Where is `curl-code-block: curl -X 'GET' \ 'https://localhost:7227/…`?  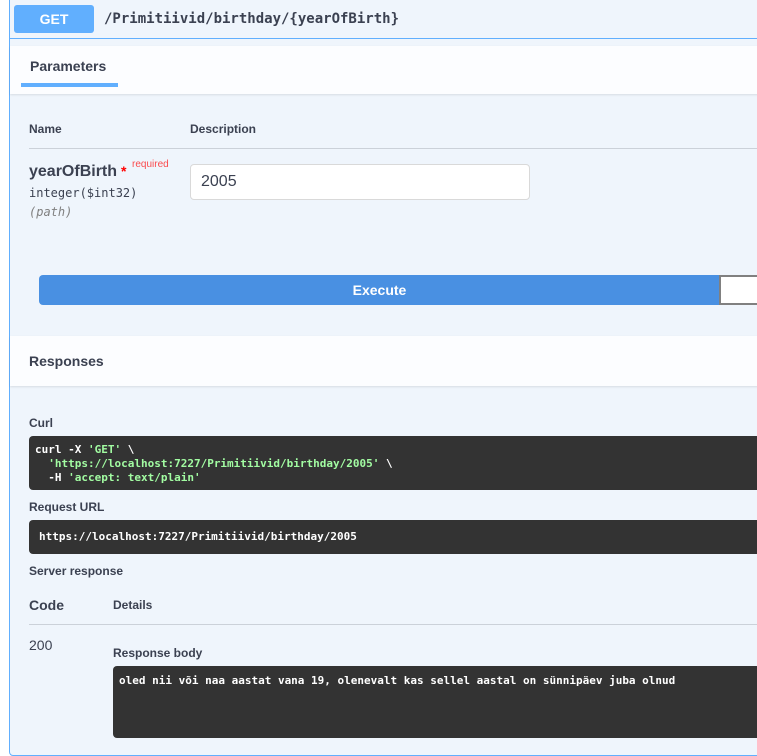 curl-code-block: curl -X 'GET' \ 'https://localhost:7227/… is located at coordinates (393, 463).